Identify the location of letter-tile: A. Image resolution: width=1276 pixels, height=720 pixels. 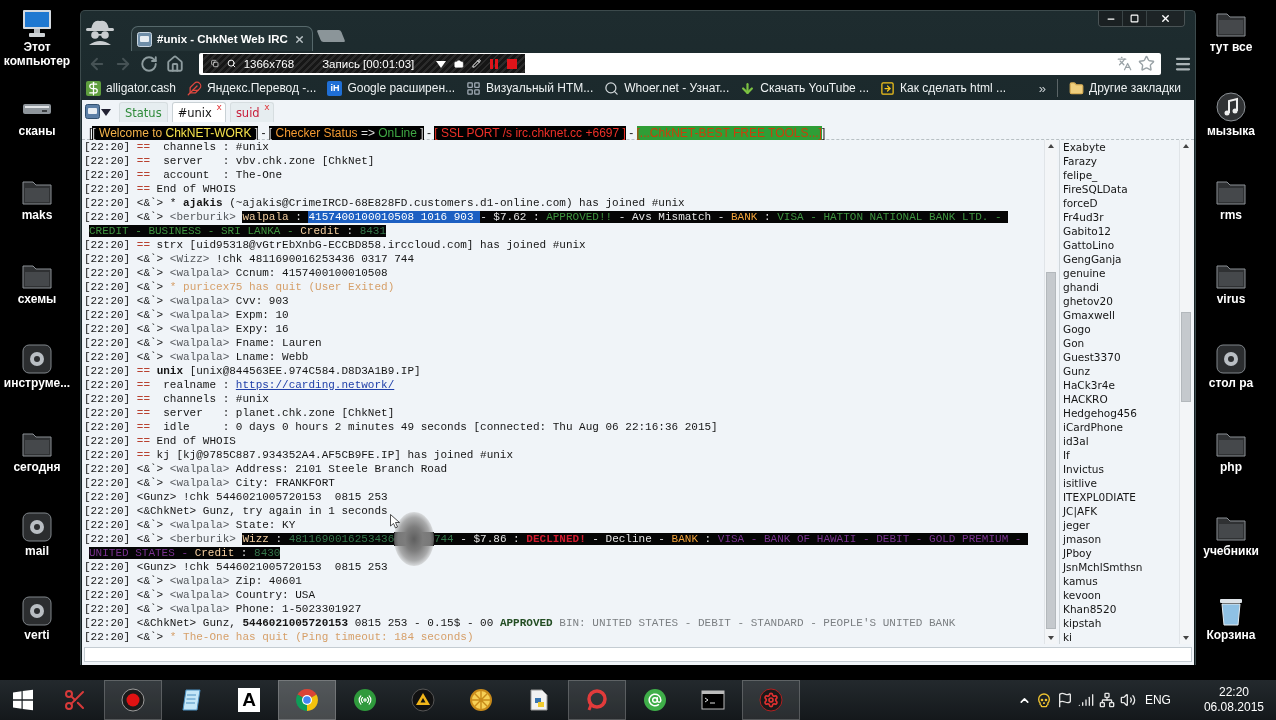
(249, 700).